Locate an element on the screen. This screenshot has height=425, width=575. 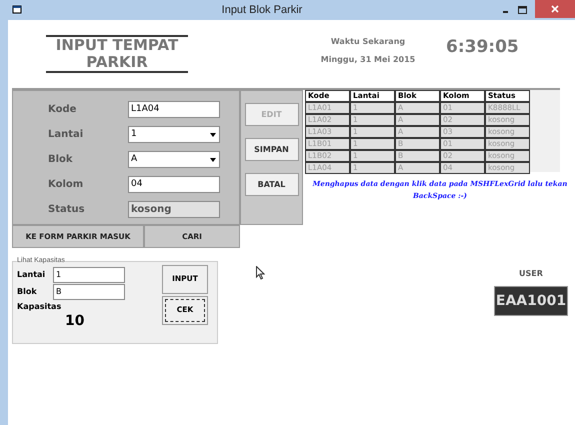
side-button: BATAL is located at coordinates (271, 184).